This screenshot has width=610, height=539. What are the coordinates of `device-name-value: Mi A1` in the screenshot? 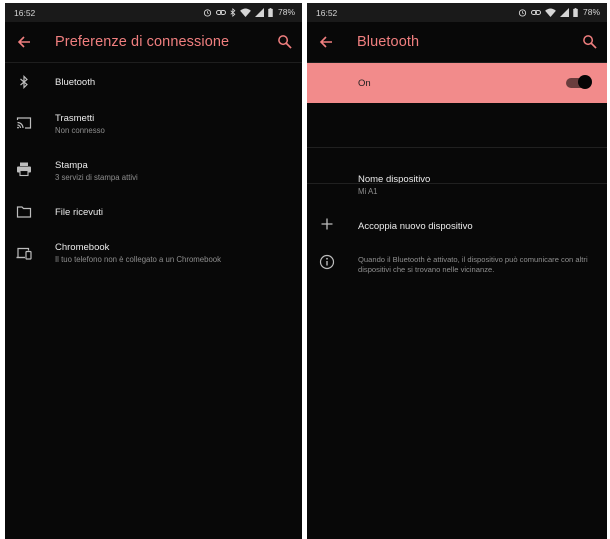 It's located at (368, 191).